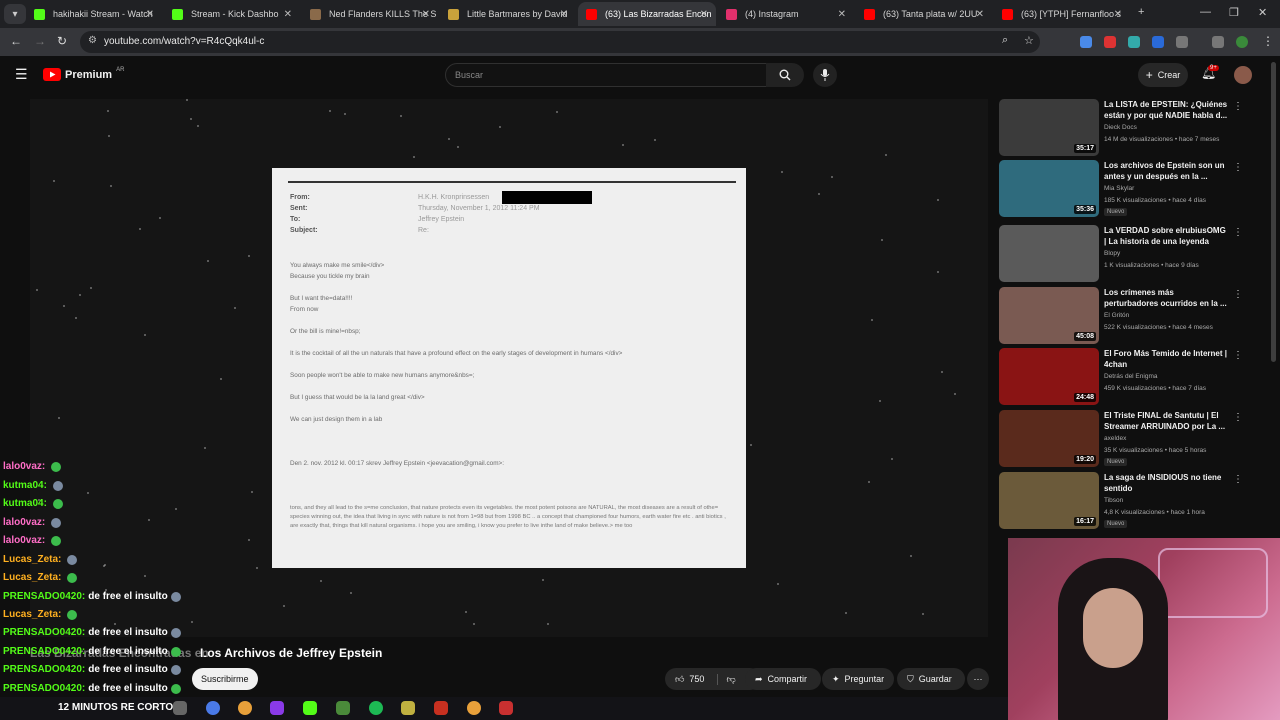 The height and width of the screenshot is (720, 1280). What do you see at coordinates (343, 708) in the screenshot?
I see `minecraft-icon` at bounding box center [343, 708].